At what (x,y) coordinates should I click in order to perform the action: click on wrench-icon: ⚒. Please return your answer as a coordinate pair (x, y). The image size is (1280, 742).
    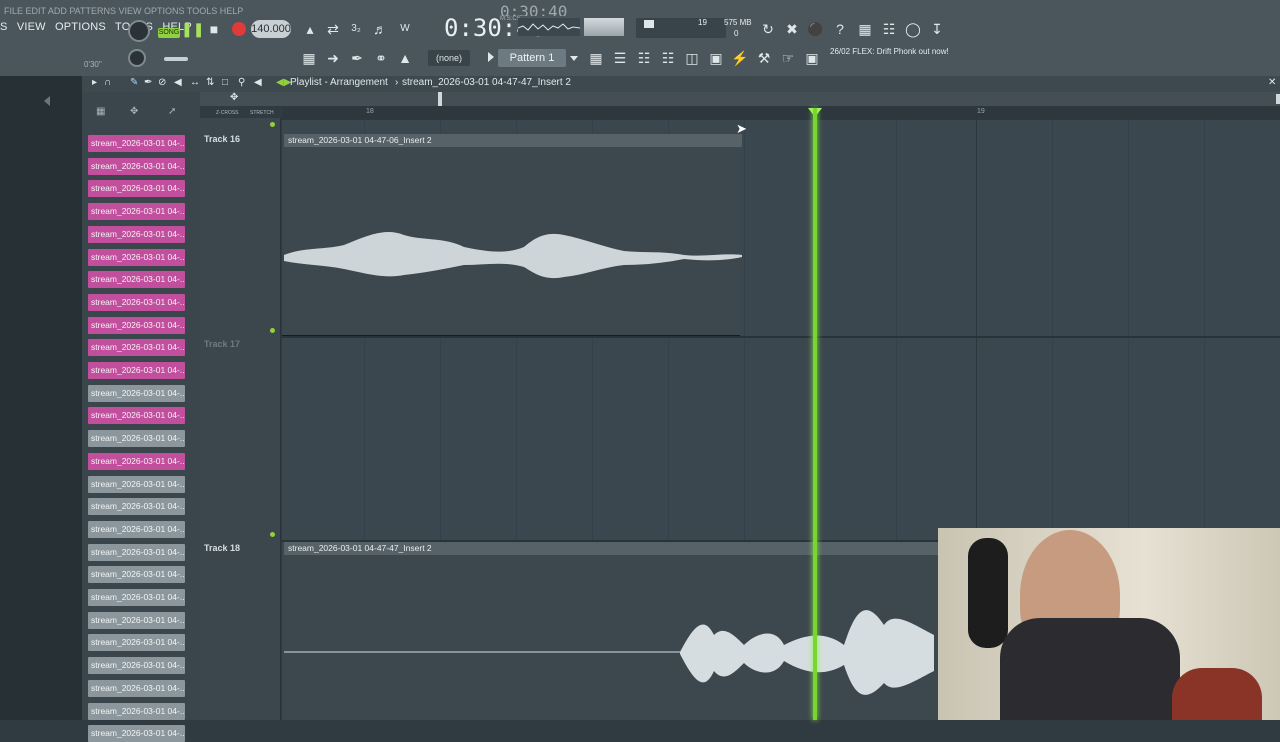
    Looking at the image, I should click on (764, 58).